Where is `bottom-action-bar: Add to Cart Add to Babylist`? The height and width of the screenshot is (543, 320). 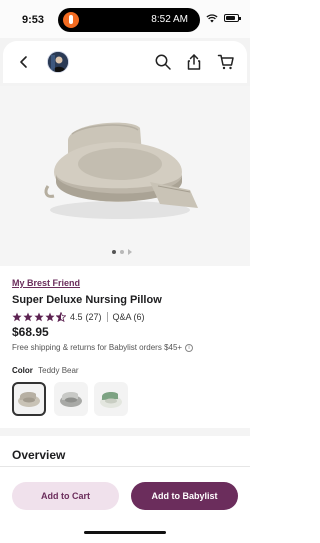 bottom-action-bar: Add to Cart Add to Babylist is located at coordinates (125, 507).